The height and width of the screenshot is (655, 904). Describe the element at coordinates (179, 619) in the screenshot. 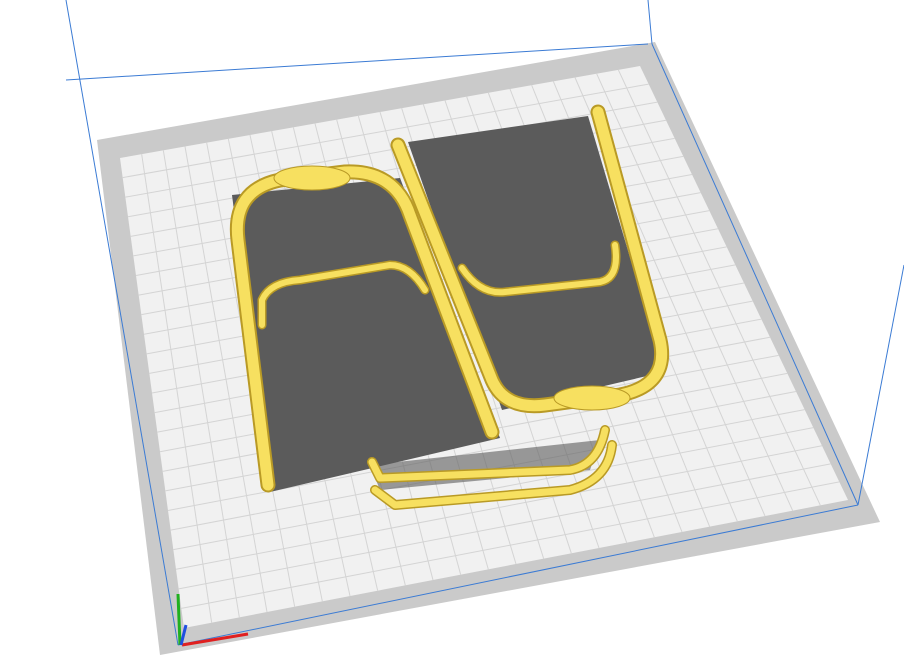

I see `y-axis` at that location.